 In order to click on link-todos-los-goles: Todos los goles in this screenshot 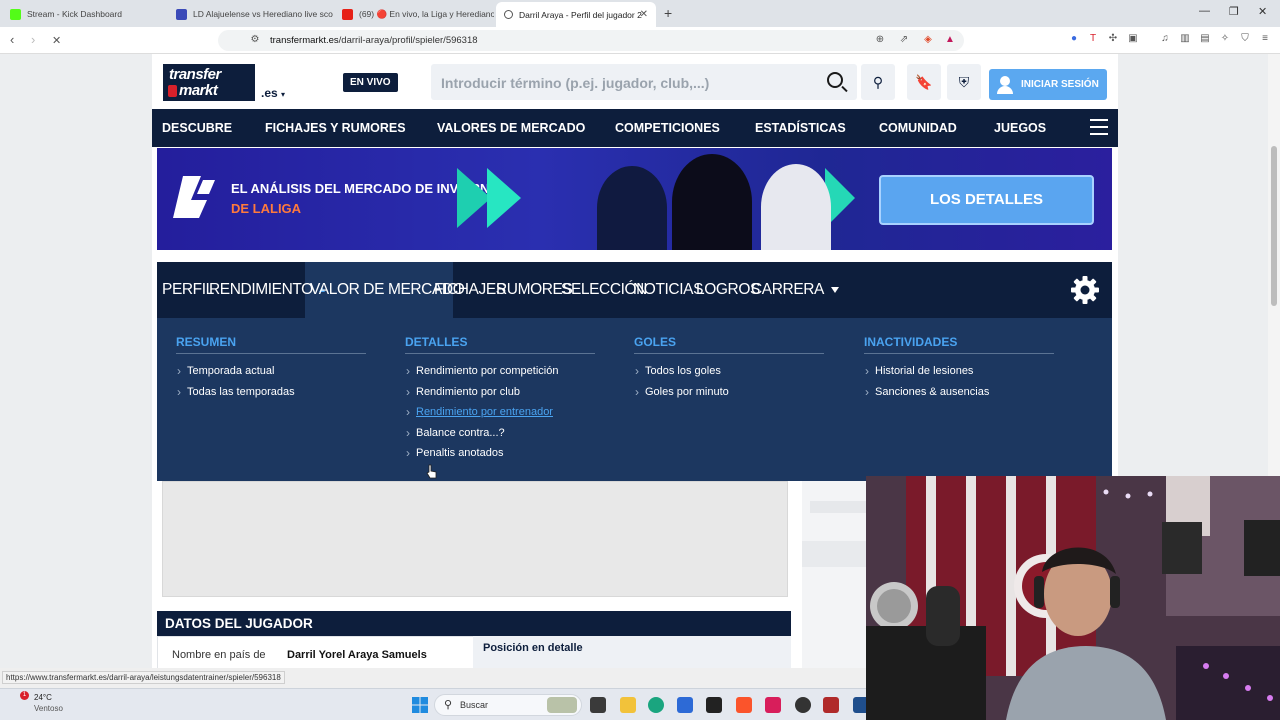, I will do `click(729, 371)`.